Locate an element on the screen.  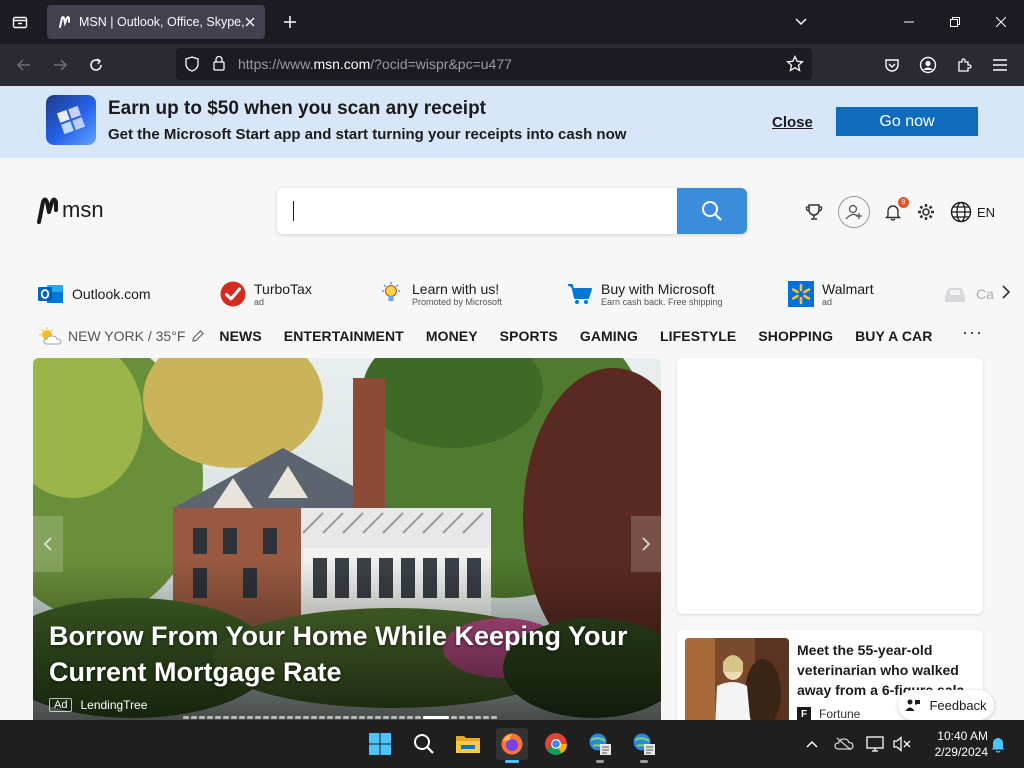
forward-button is located at coordinates (60, 65).